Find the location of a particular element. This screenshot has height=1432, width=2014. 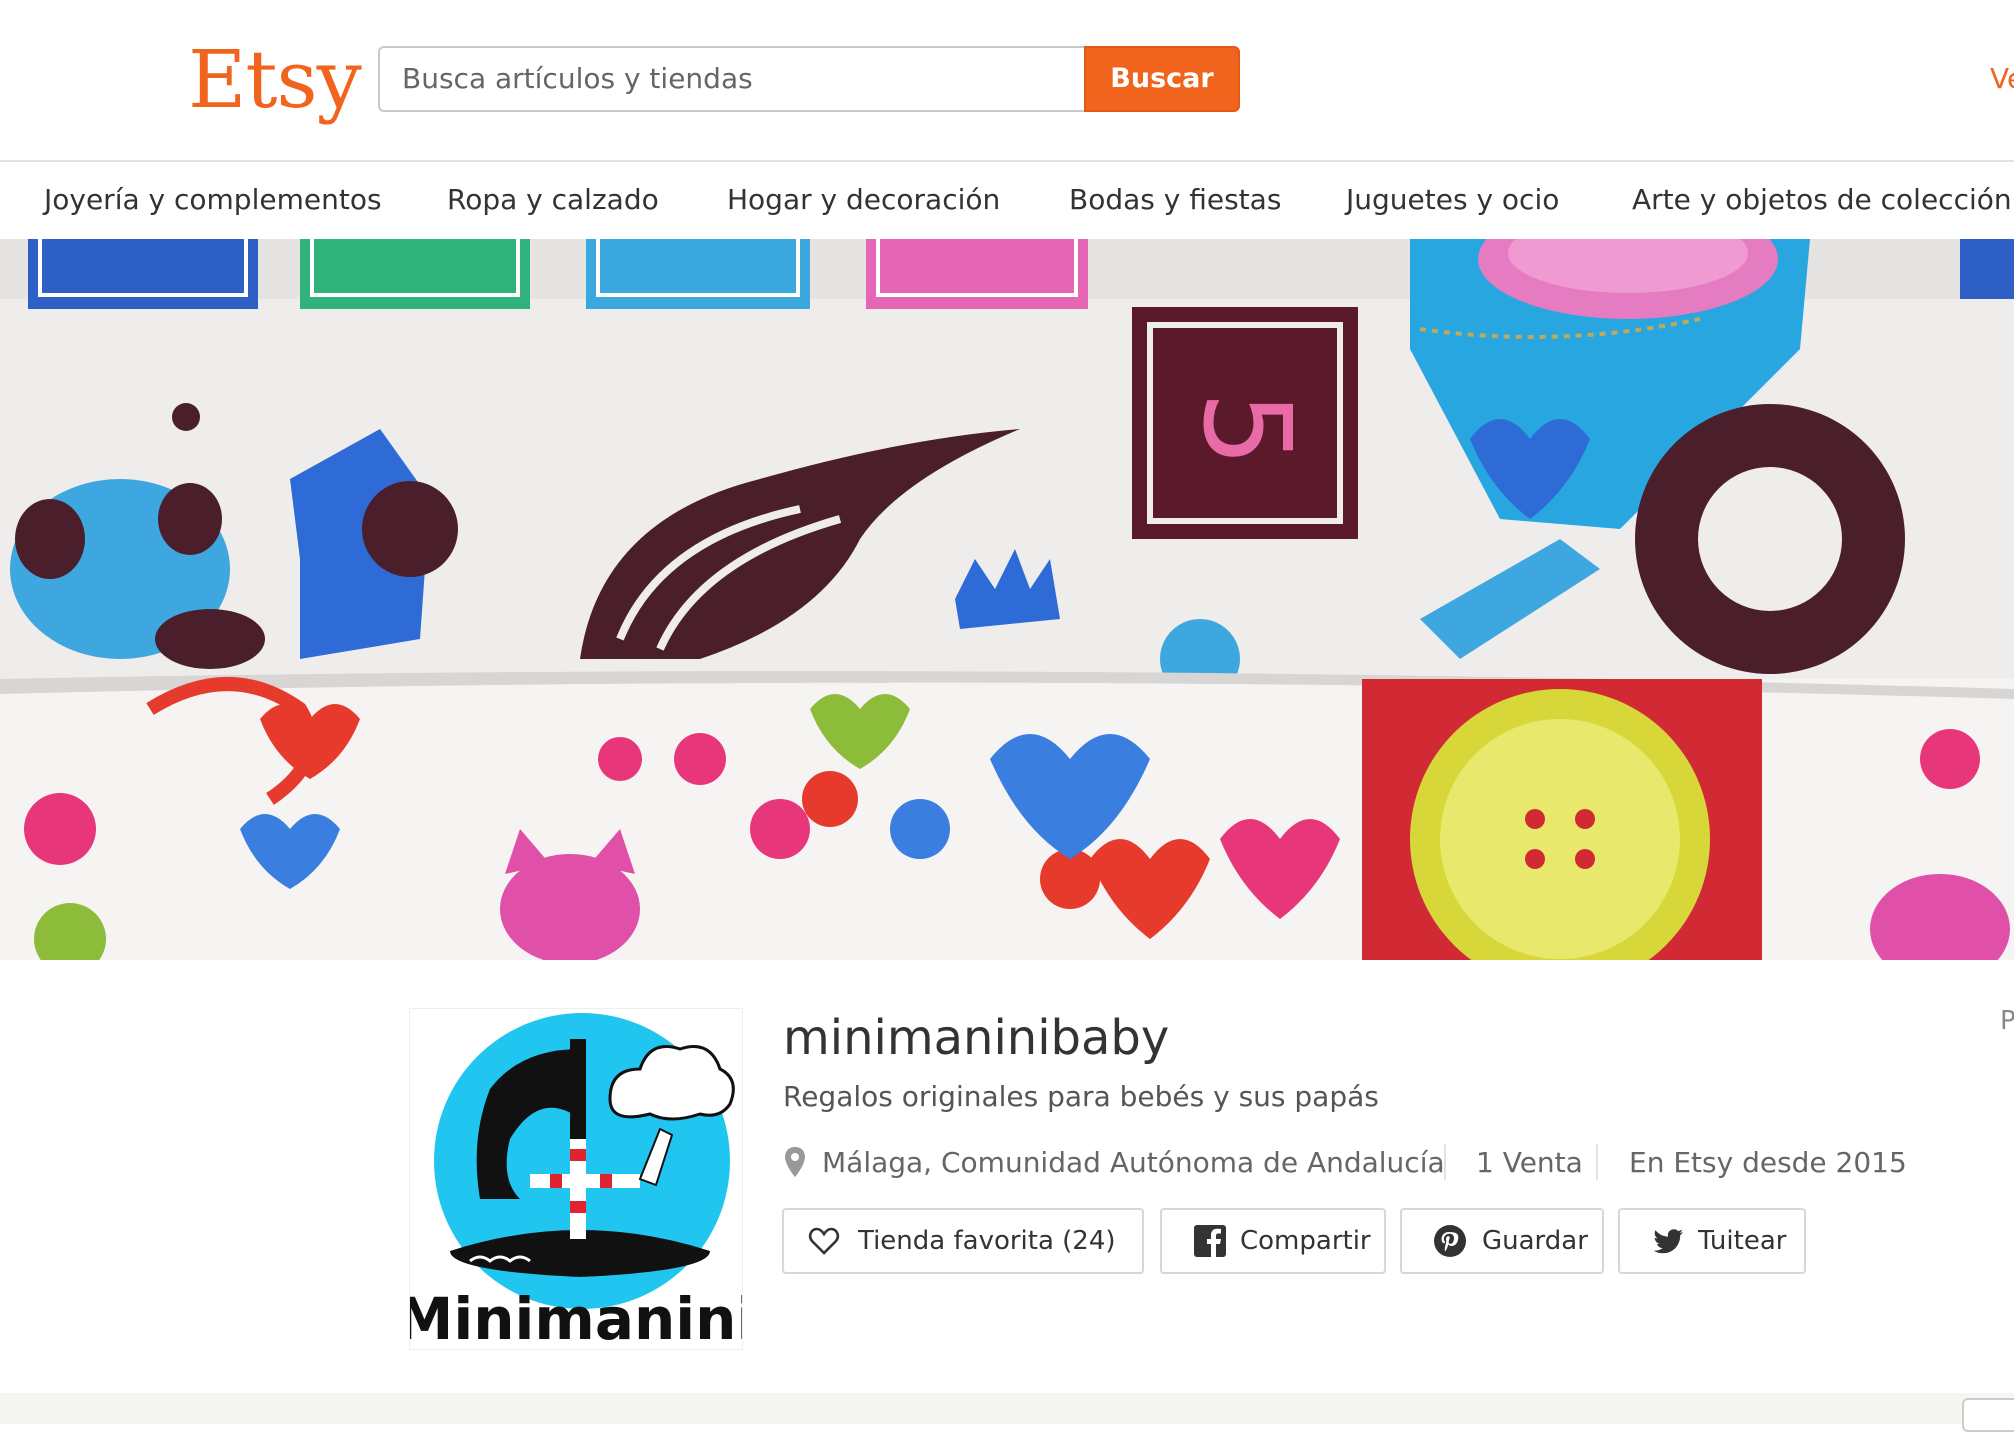

category-jewelry: Joyería y complementos is located at coordinates (213, 200).